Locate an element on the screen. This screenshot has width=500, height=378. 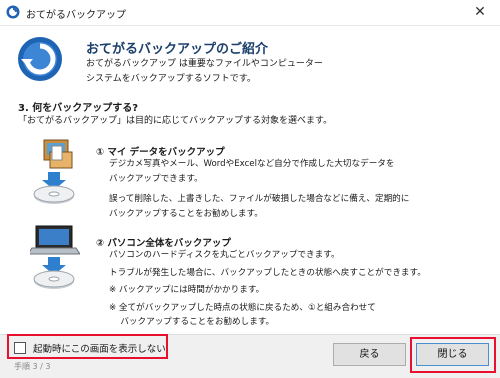
section1-line: デジカメ写真やメール、WordやExcelなど自分で作成した大切なデータを is located at coordinates (252, 164).